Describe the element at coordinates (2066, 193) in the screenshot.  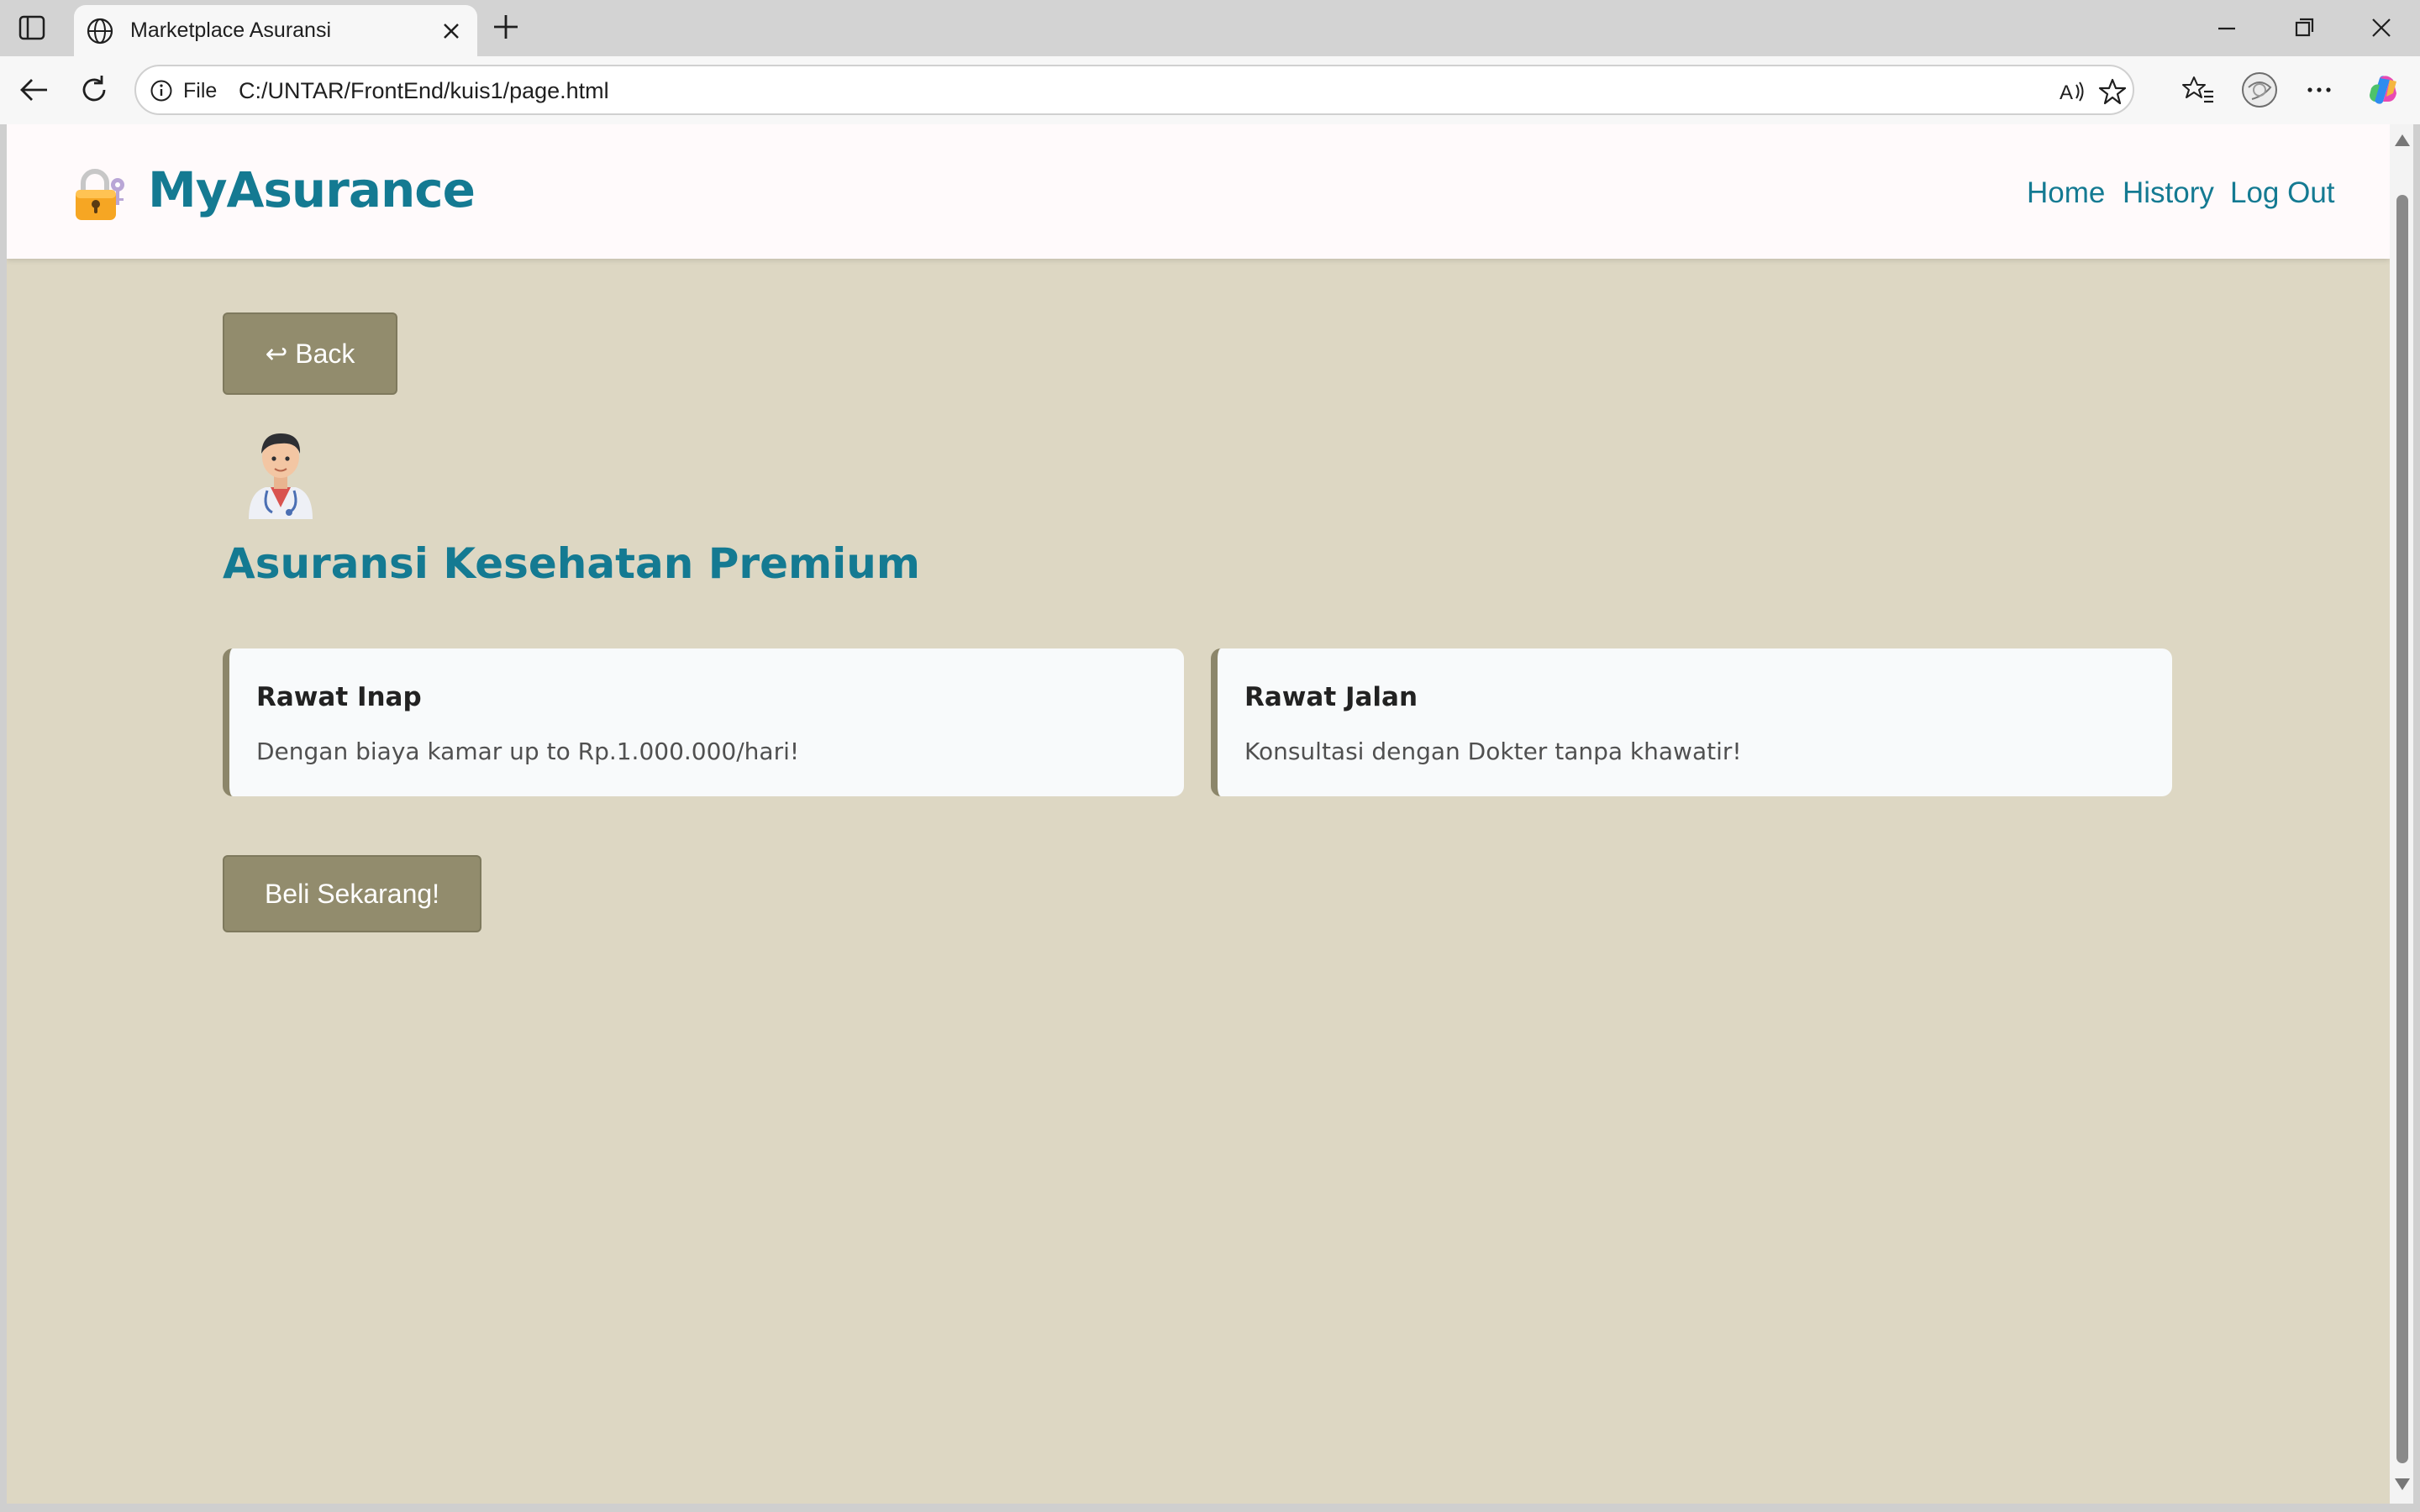
I see `nav-home-link: Home` at that location.